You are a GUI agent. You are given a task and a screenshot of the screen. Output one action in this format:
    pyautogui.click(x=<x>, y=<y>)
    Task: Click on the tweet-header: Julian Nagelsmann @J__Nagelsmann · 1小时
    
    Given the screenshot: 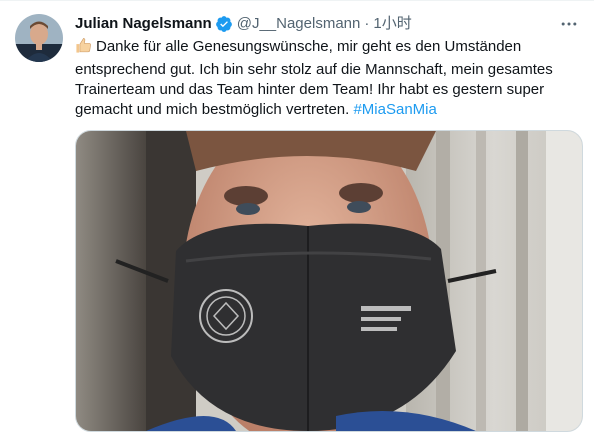 What is the action you would take?
    pyautogui.click(x=243, y=24)
    